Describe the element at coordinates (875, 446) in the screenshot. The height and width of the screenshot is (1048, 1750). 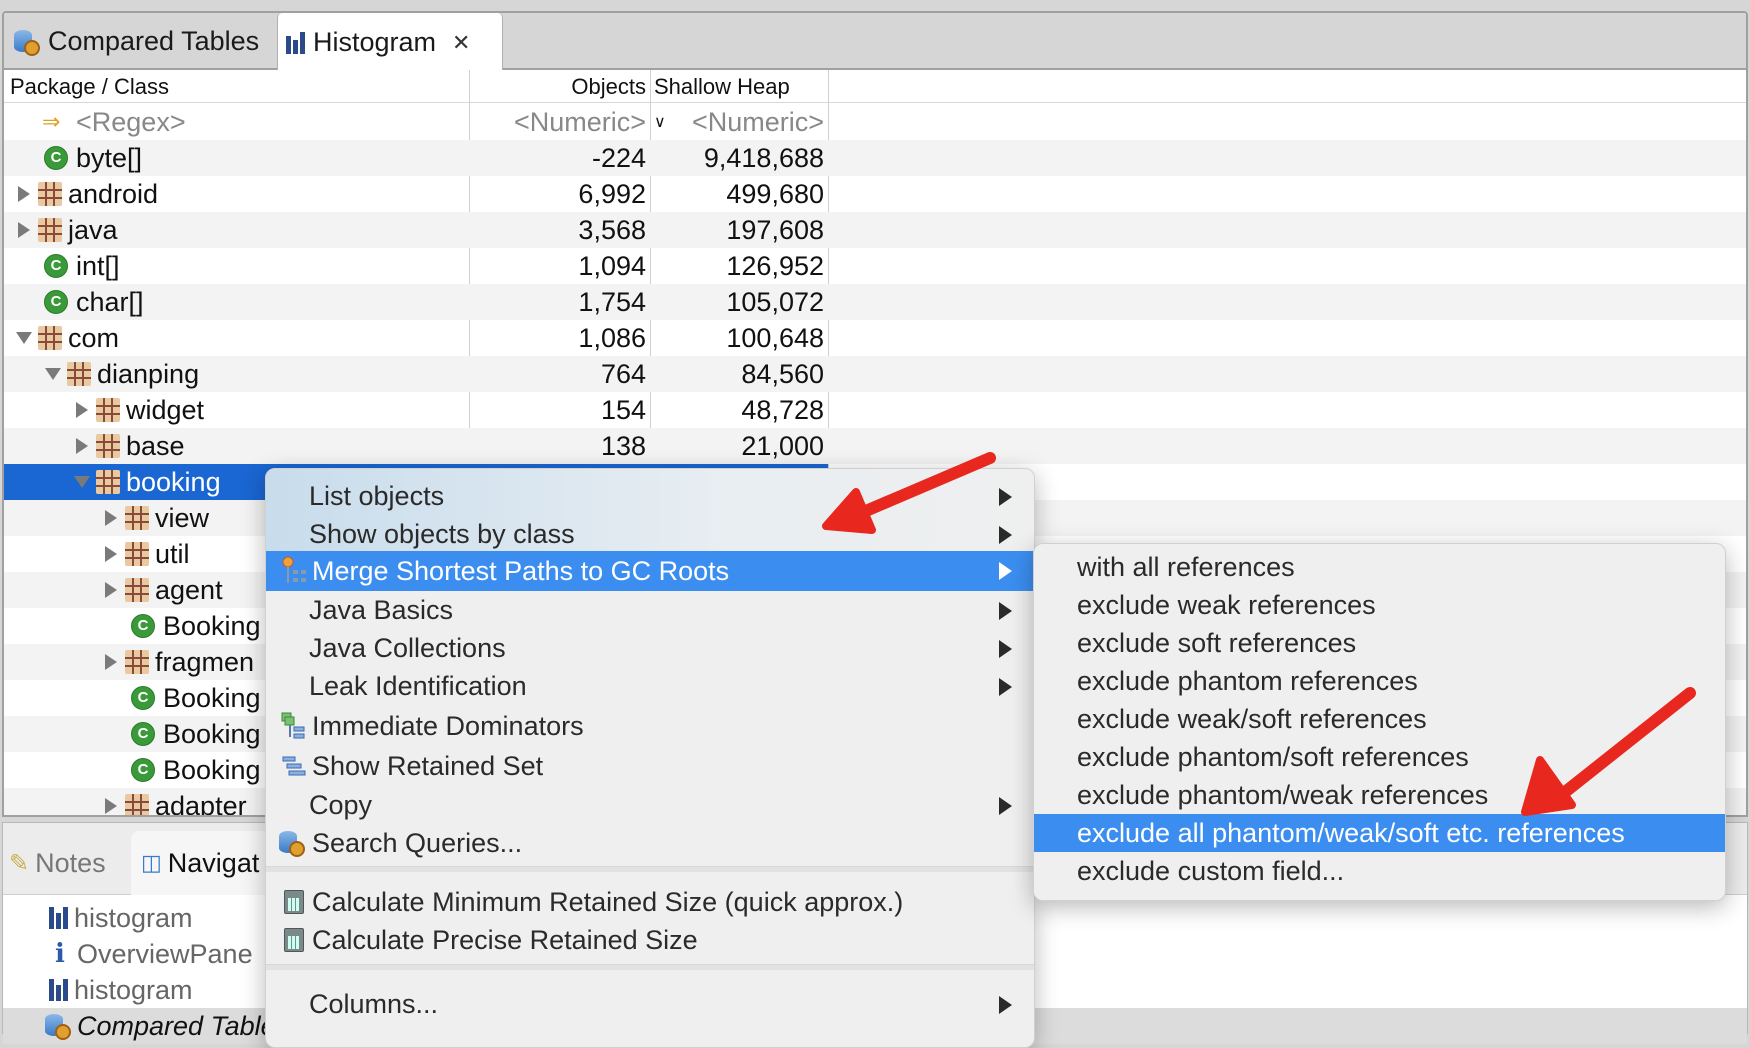
I see `table-row: base 138 21,000` at that location.